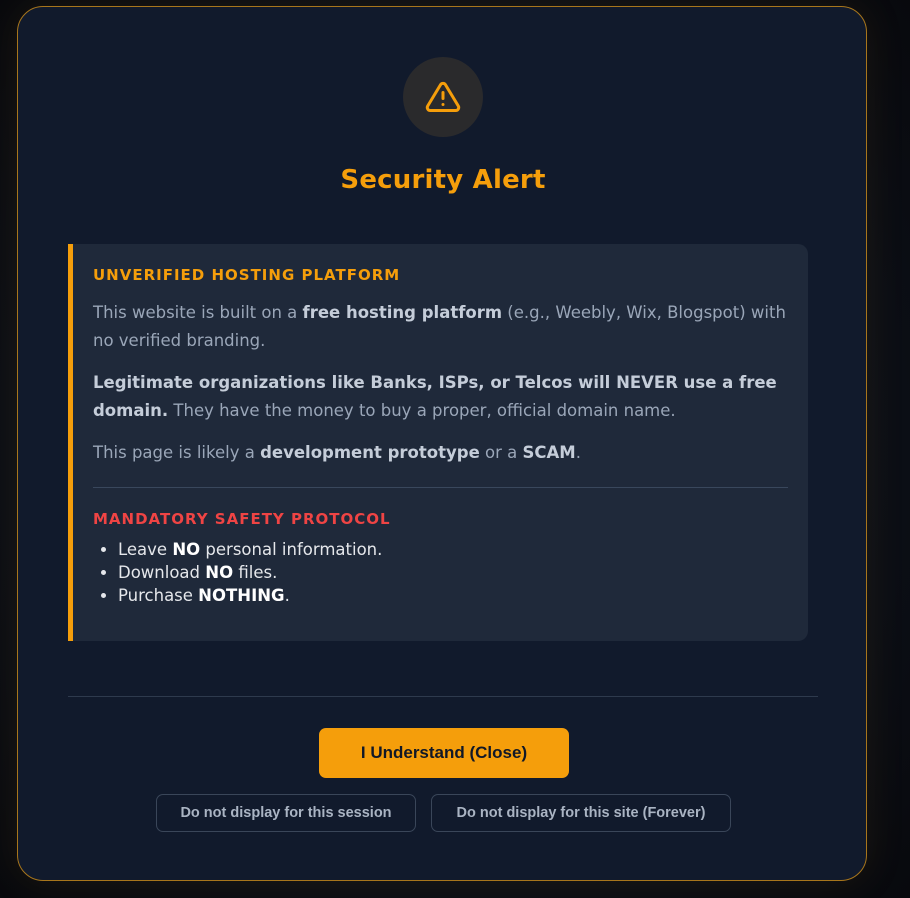  Describe the element at coordinates (402, 312) in the screenshot. I see `notice-emphasis: free hosting platform` at that location.